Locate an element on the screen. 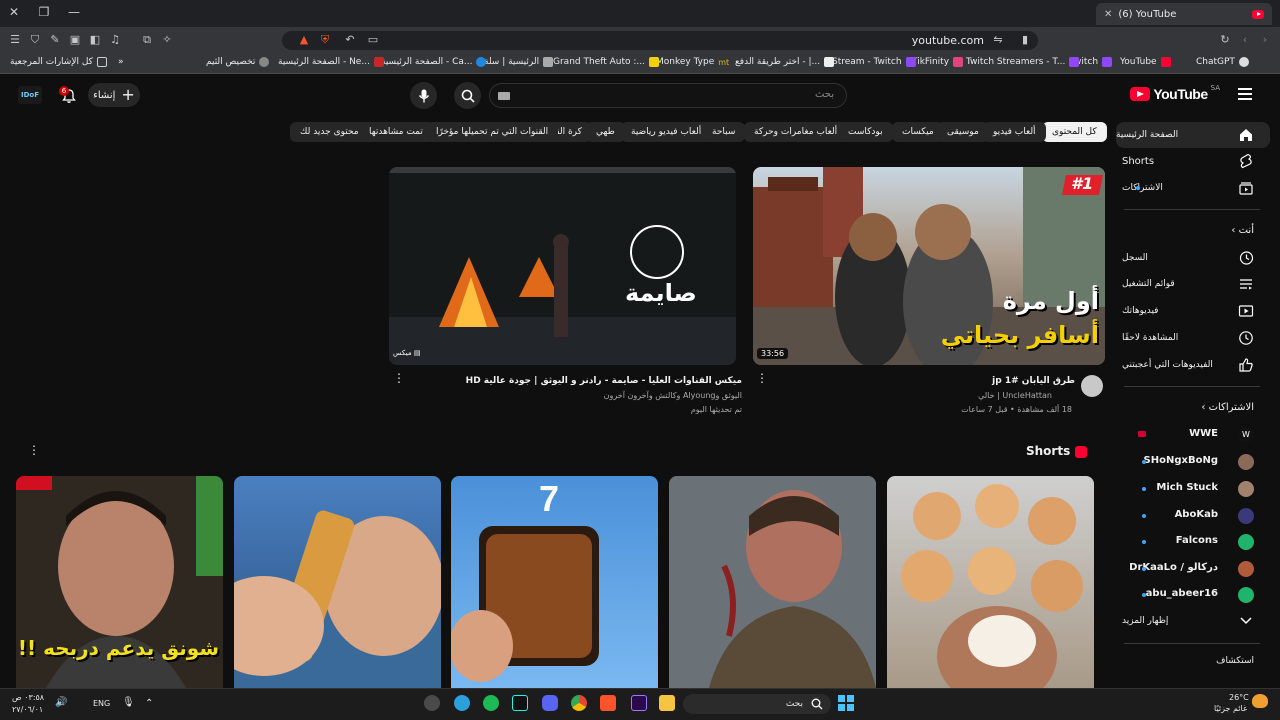 This screenshot has height=720, width=1280. bookmark-monkeytype: Monkey Type mt is located at coordinates (692, 62).